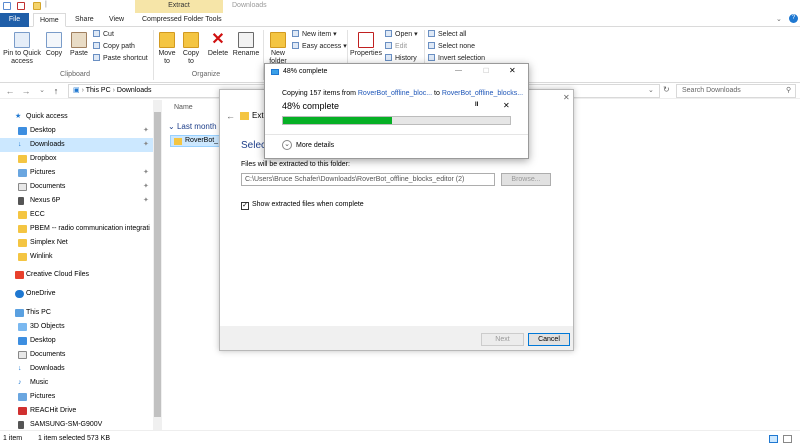 Image resolution: width=800 pixels, height=447 pixels. I want to click on pc-icon, so click(19, 313).